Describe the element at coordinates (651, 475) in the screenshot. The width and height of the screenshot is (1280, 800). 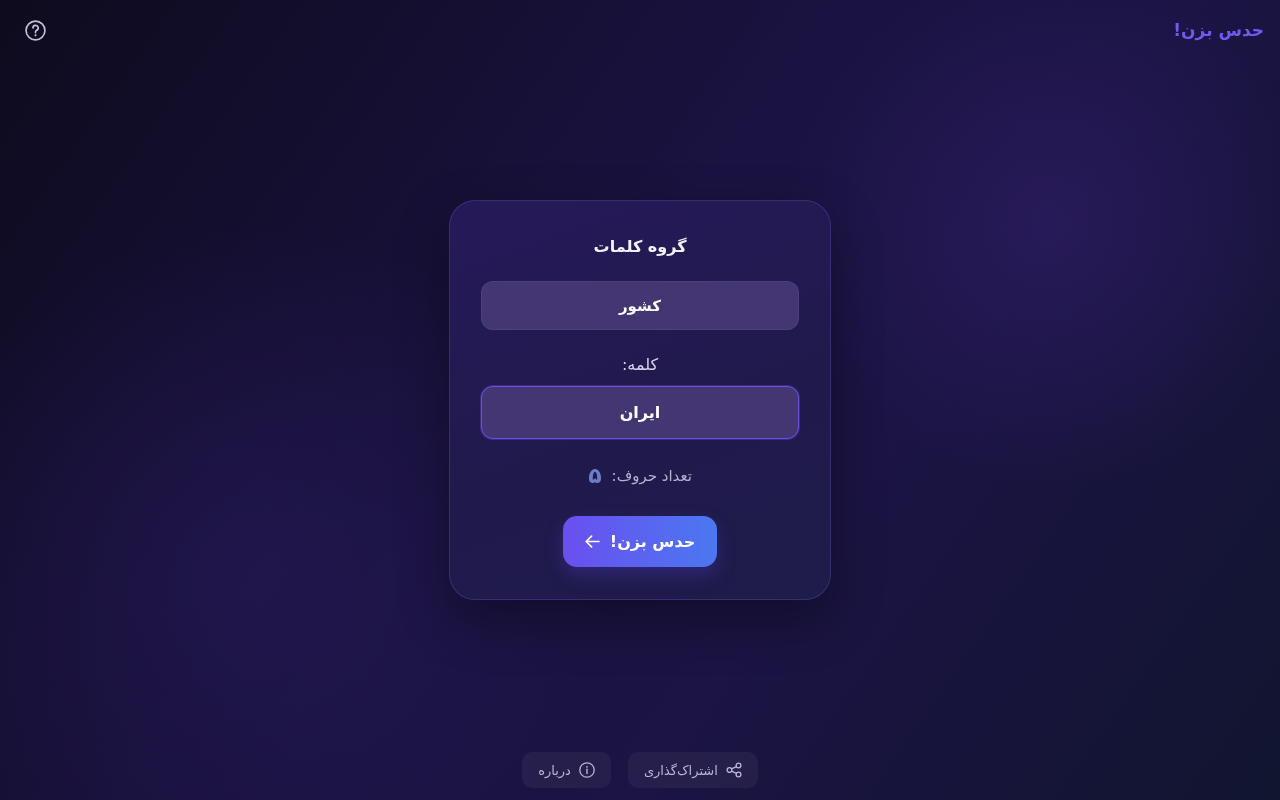
I see `letter-count-label: تعداد حروف:` at that location.